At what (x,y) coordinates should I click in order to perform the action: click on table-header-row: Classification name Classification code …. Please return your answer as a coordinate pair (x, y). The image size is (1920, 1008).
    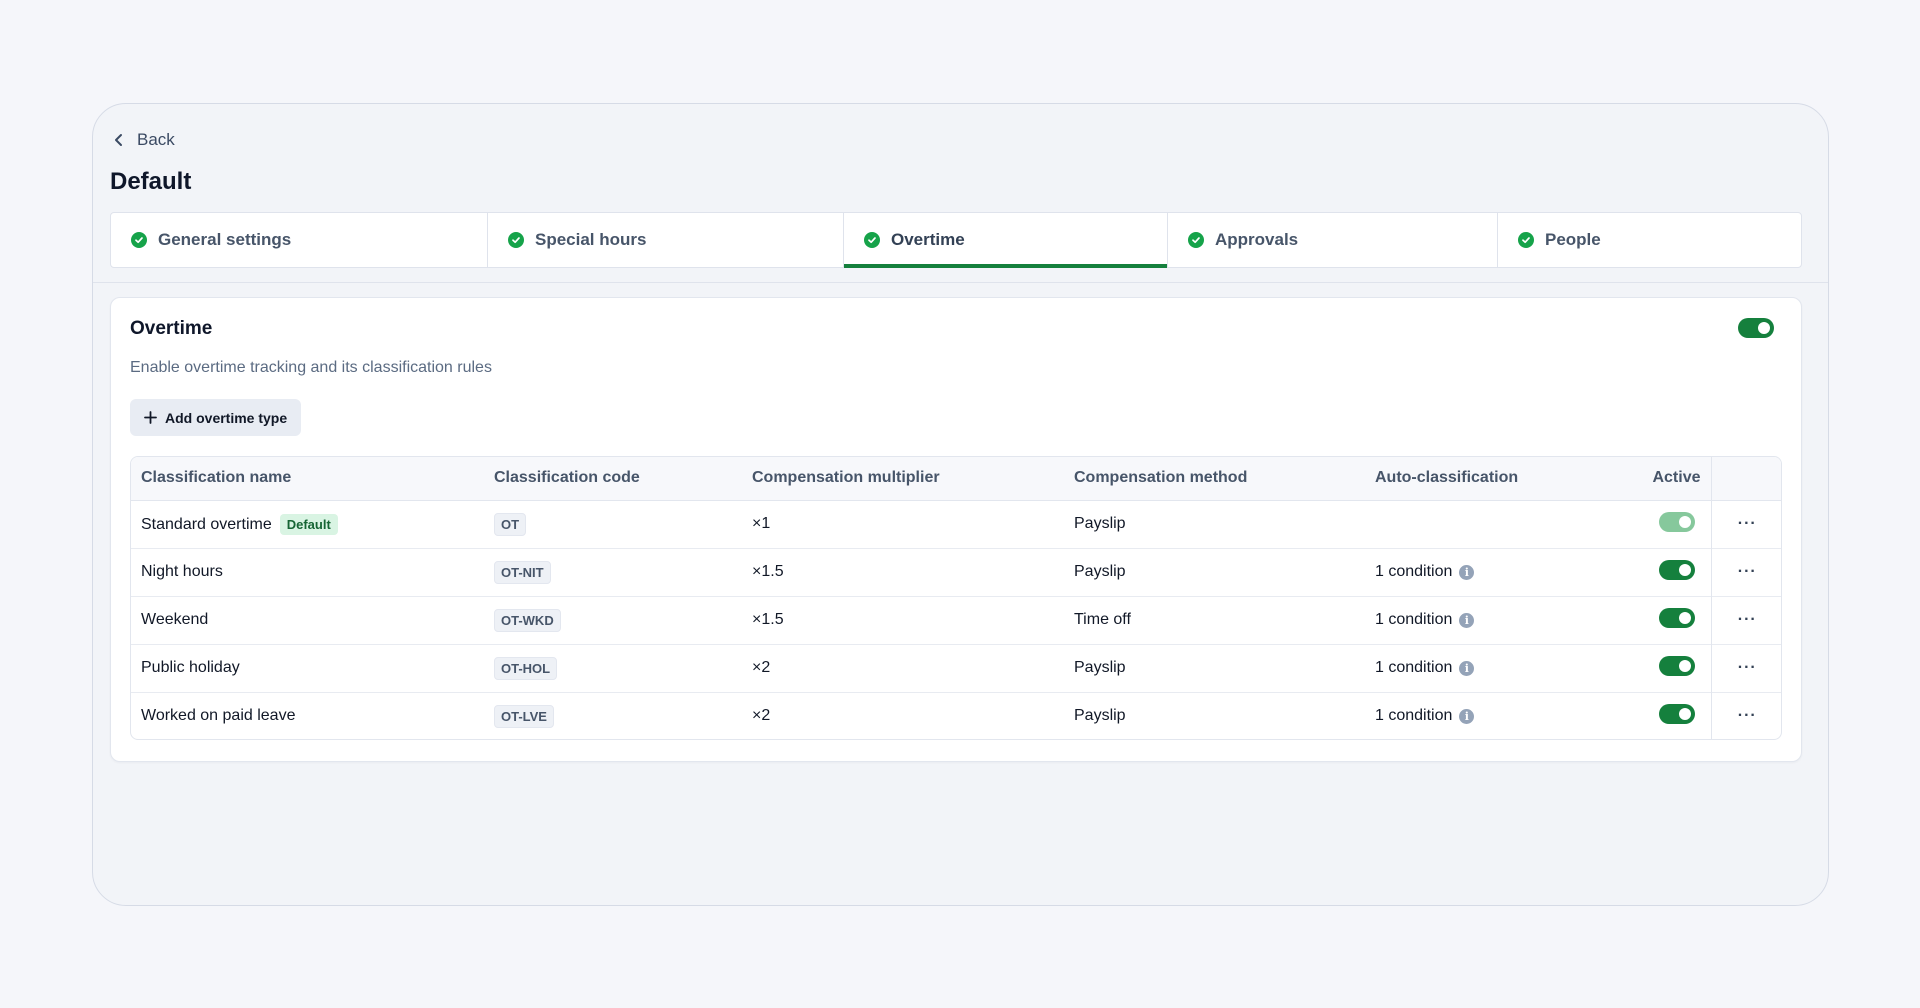
    Looking at the image, I should click on (956, 479).